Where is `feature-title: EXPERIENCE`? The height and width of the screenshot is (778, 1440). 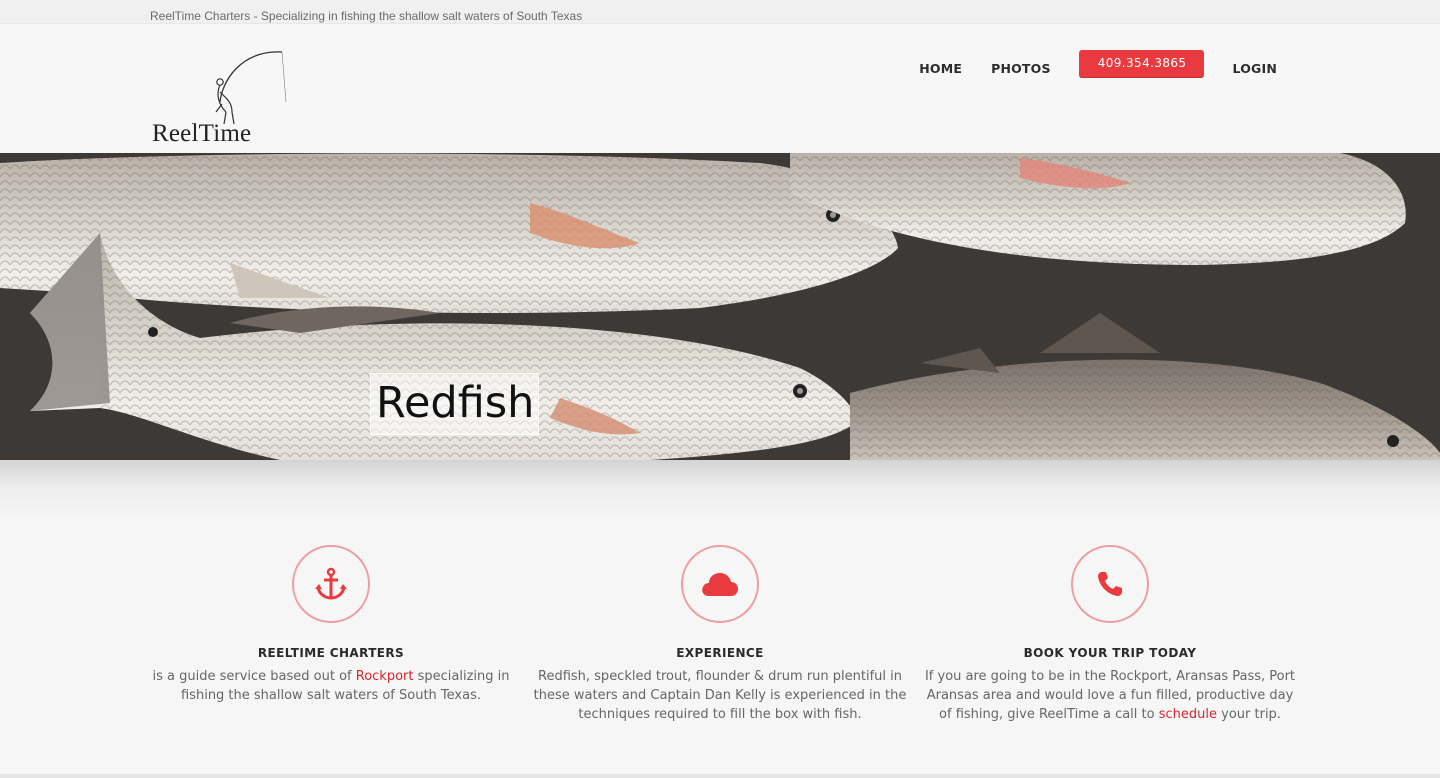
feature-title: EXPERIENCE is located at coordinates (720, 653).